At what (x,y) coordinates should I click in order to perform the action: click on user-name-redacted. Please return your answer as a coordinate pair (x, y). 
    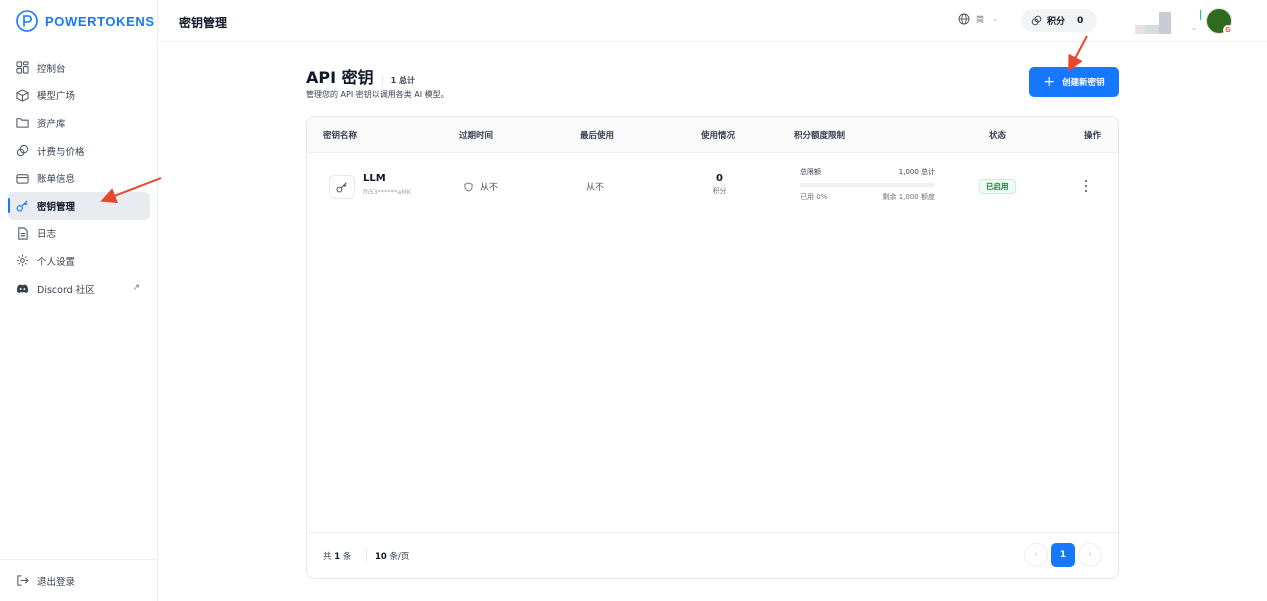
    Looking at the image, I should click on (1155, 23).